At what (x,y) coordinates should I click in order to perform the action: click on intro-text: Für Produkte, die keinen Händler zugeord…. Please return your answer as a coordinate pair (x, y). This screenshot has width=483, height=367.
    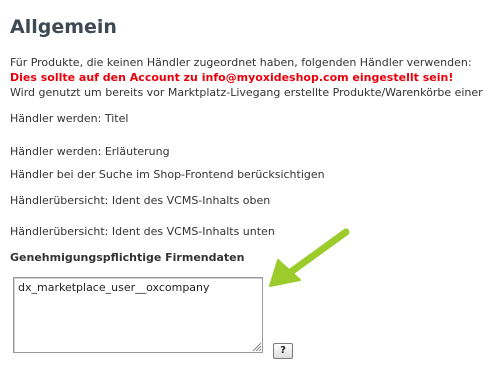
    Looking at the image, I should click on (241, 62).